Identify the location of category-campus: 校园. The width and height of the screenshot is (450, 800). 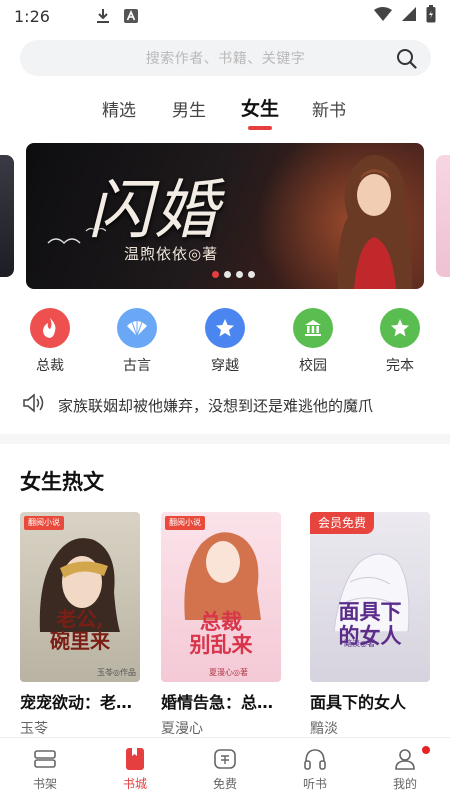
(313, 341).